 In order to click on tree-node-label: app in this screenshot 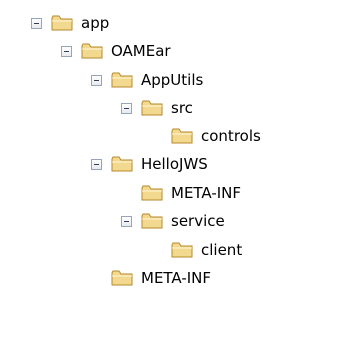, I will do `click(95, 23)`.